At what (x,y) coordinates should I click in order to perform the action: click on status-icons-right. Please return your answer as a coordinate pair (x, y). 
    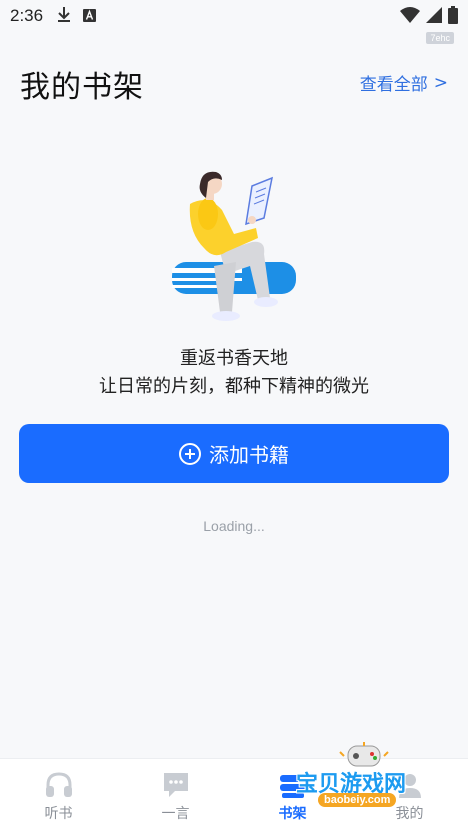
    Looking at the image, I should click on (429, 17).